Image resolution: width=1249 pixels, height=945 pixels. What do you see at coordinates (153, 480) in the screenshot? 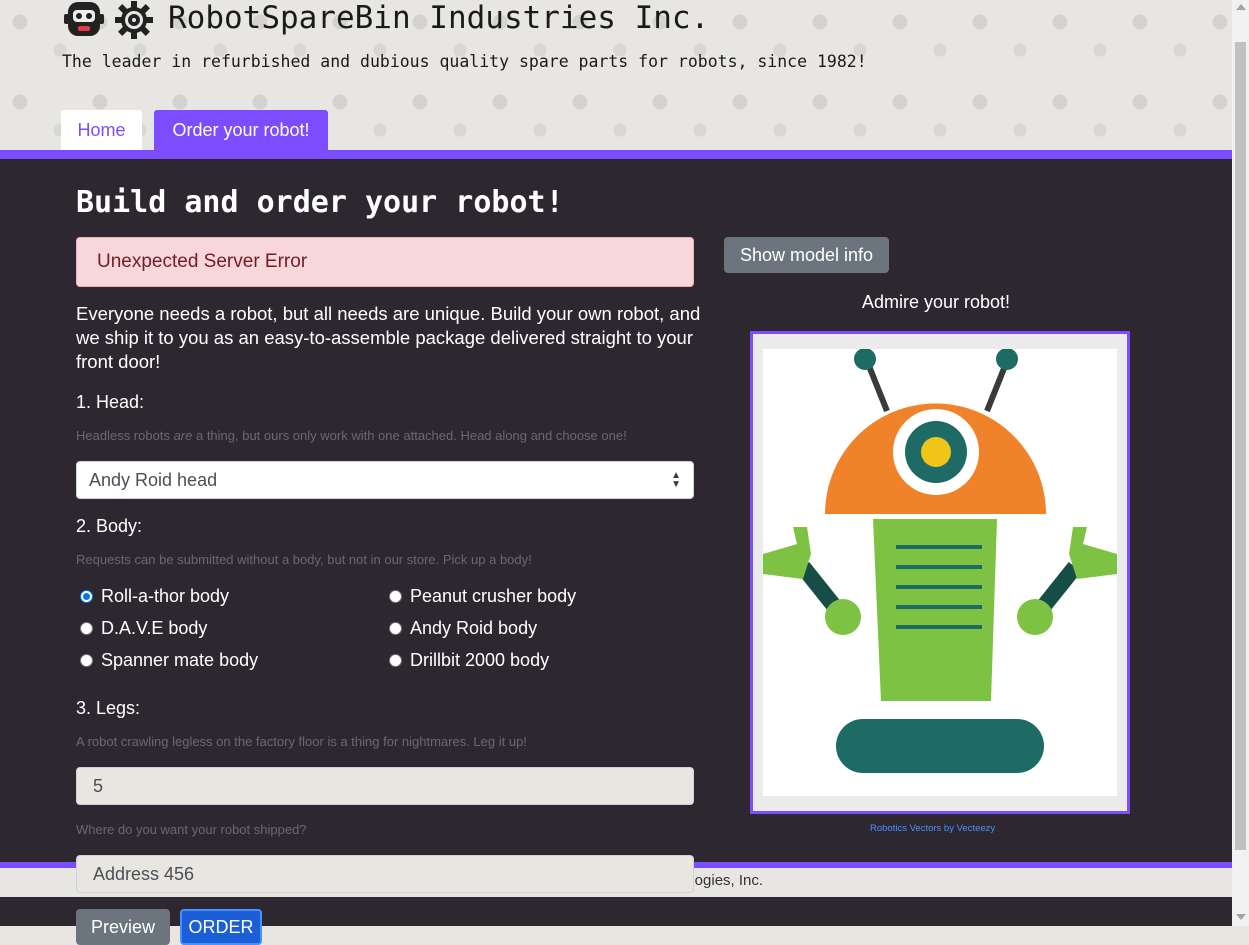
I see `head-select-value: Andy Roid head` at bounding box center [153, 480].